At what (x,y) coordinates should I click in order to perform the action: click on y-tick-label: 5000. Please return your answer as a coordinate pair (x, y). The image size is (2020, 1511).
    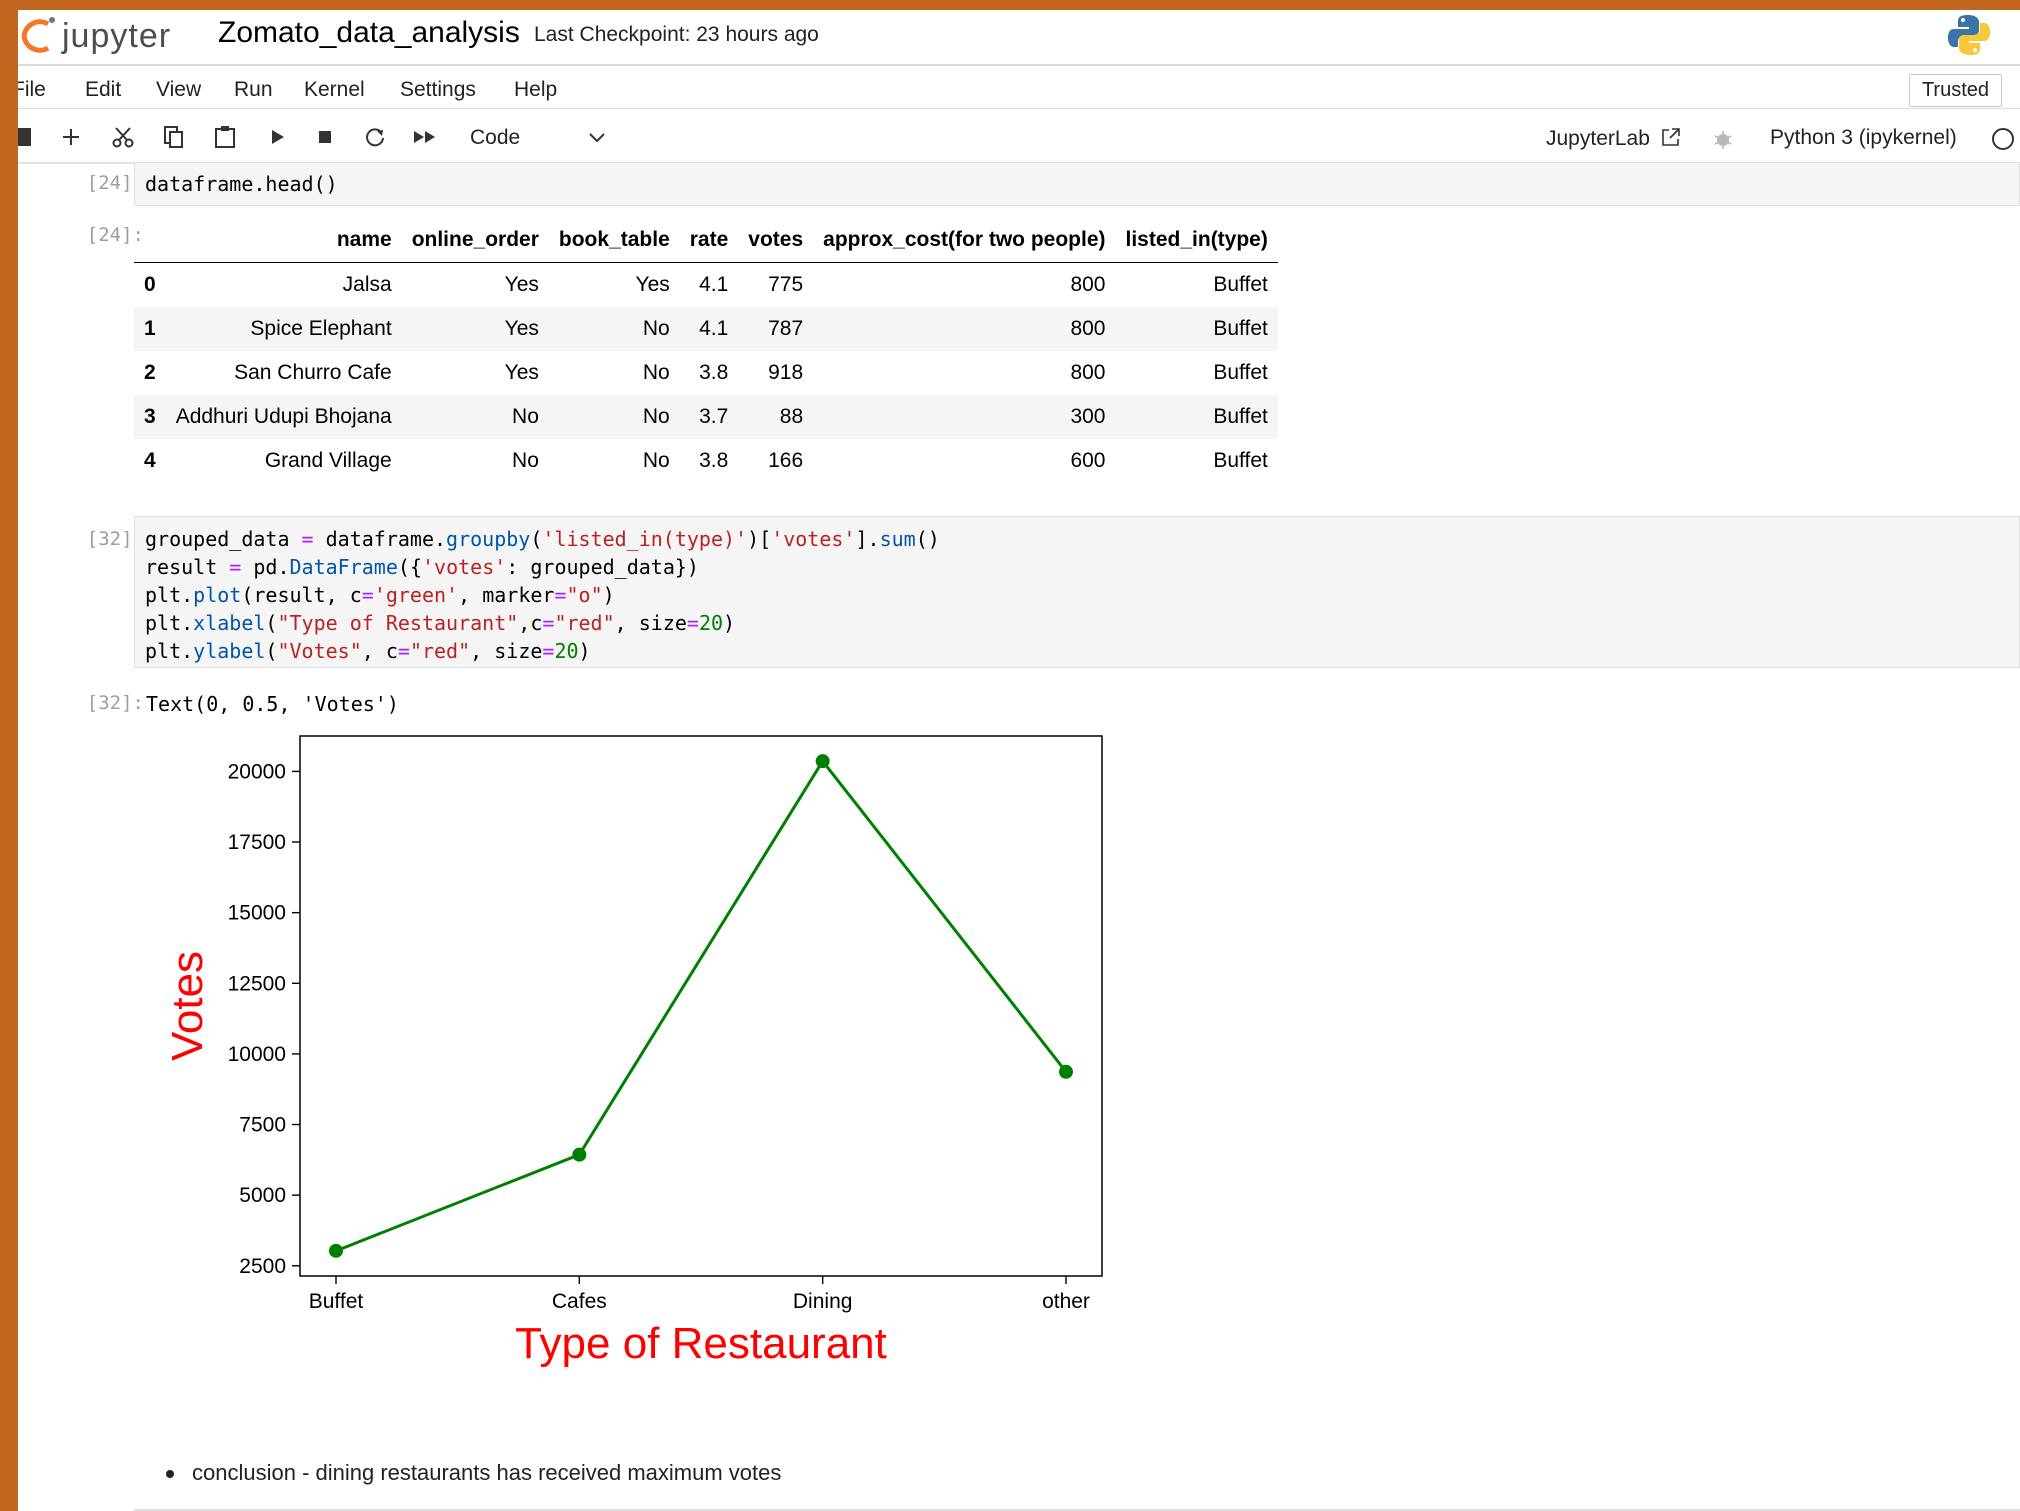
    Looking at the image, I should click on (262, 1195).